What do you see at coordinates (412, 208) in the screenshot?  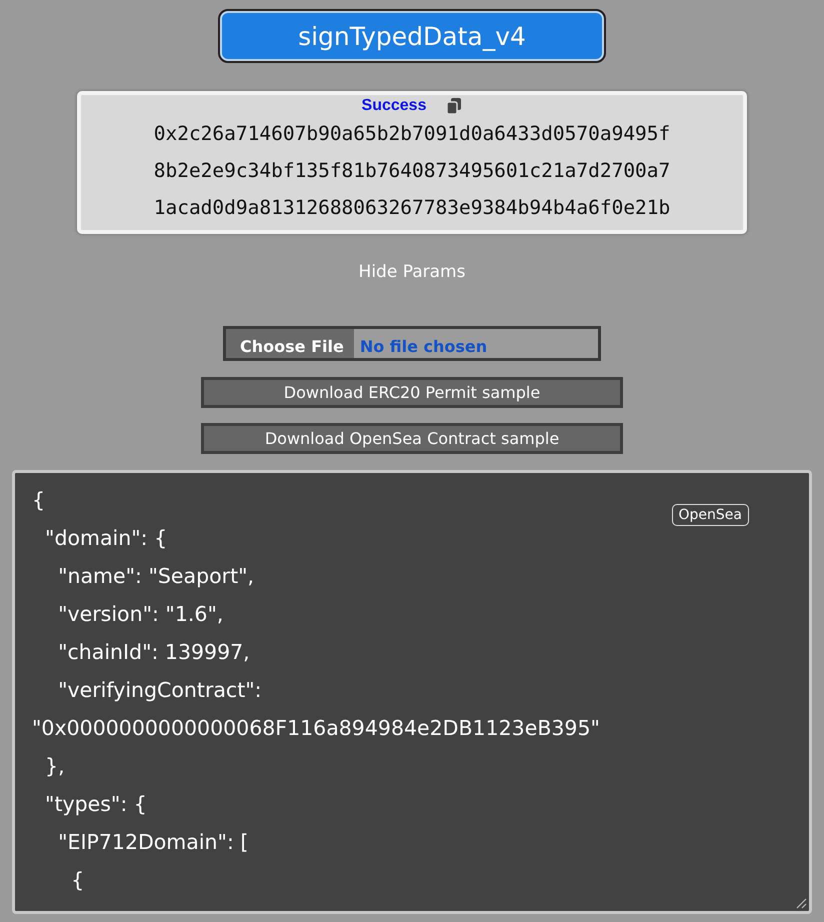 I see `signature-text: 1acad0d9a81312688063267783e9384b94b4a6f0e21b` at bounding box center [412, 208].